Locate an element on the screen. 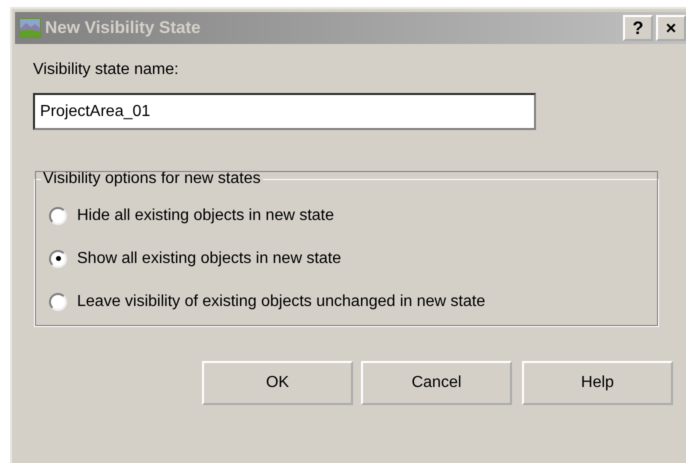 Image resolution: width=686 pixels, height=463 pixels. window-title: New Visibility State is located at coordinates (123, 28).